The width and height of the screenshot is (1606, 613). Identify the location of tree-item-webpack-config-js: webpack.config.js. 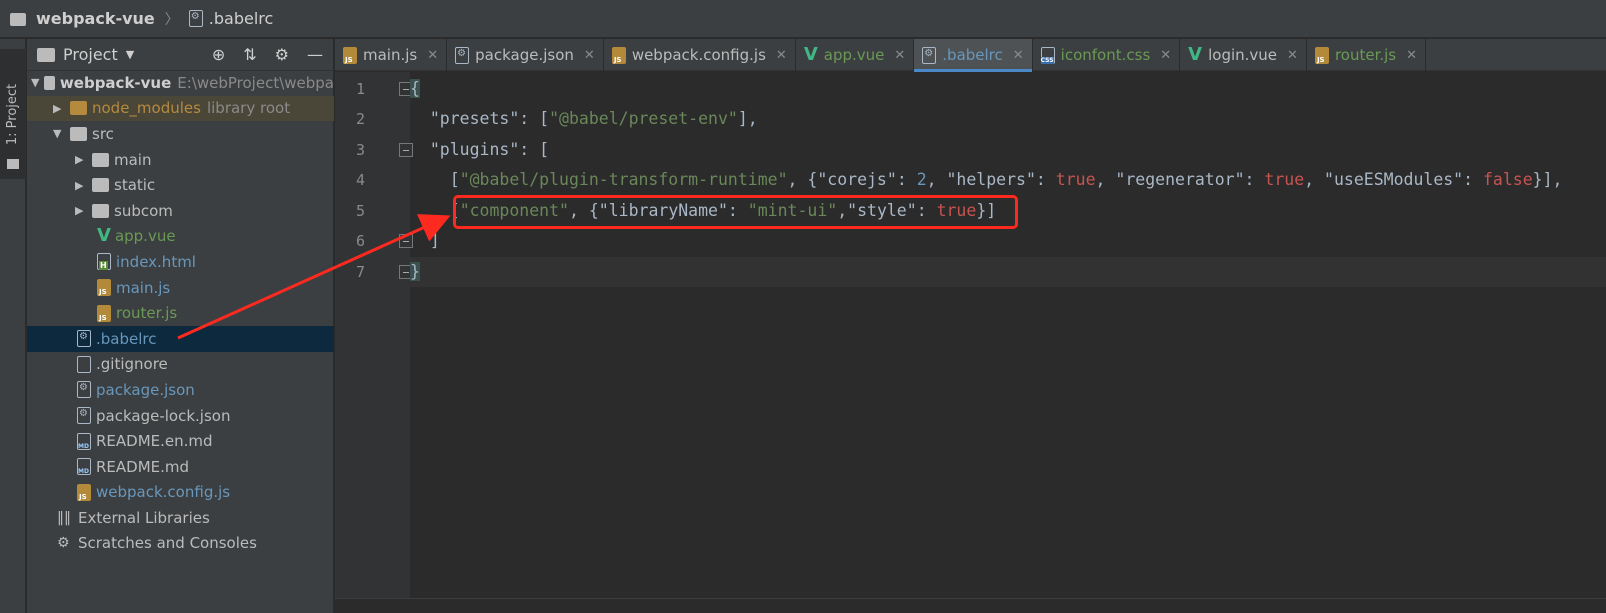
(180, 493).